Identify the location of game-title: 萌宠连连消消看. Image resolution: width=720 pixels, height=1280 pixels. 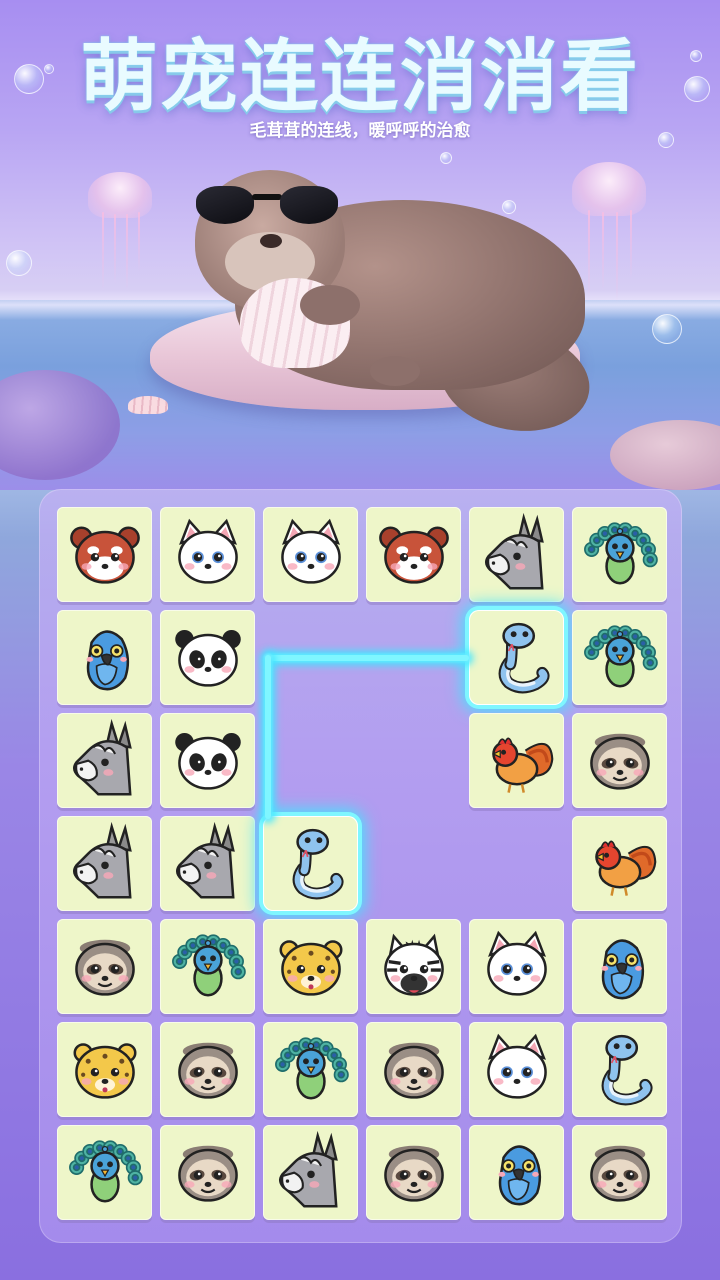
(359, 77).